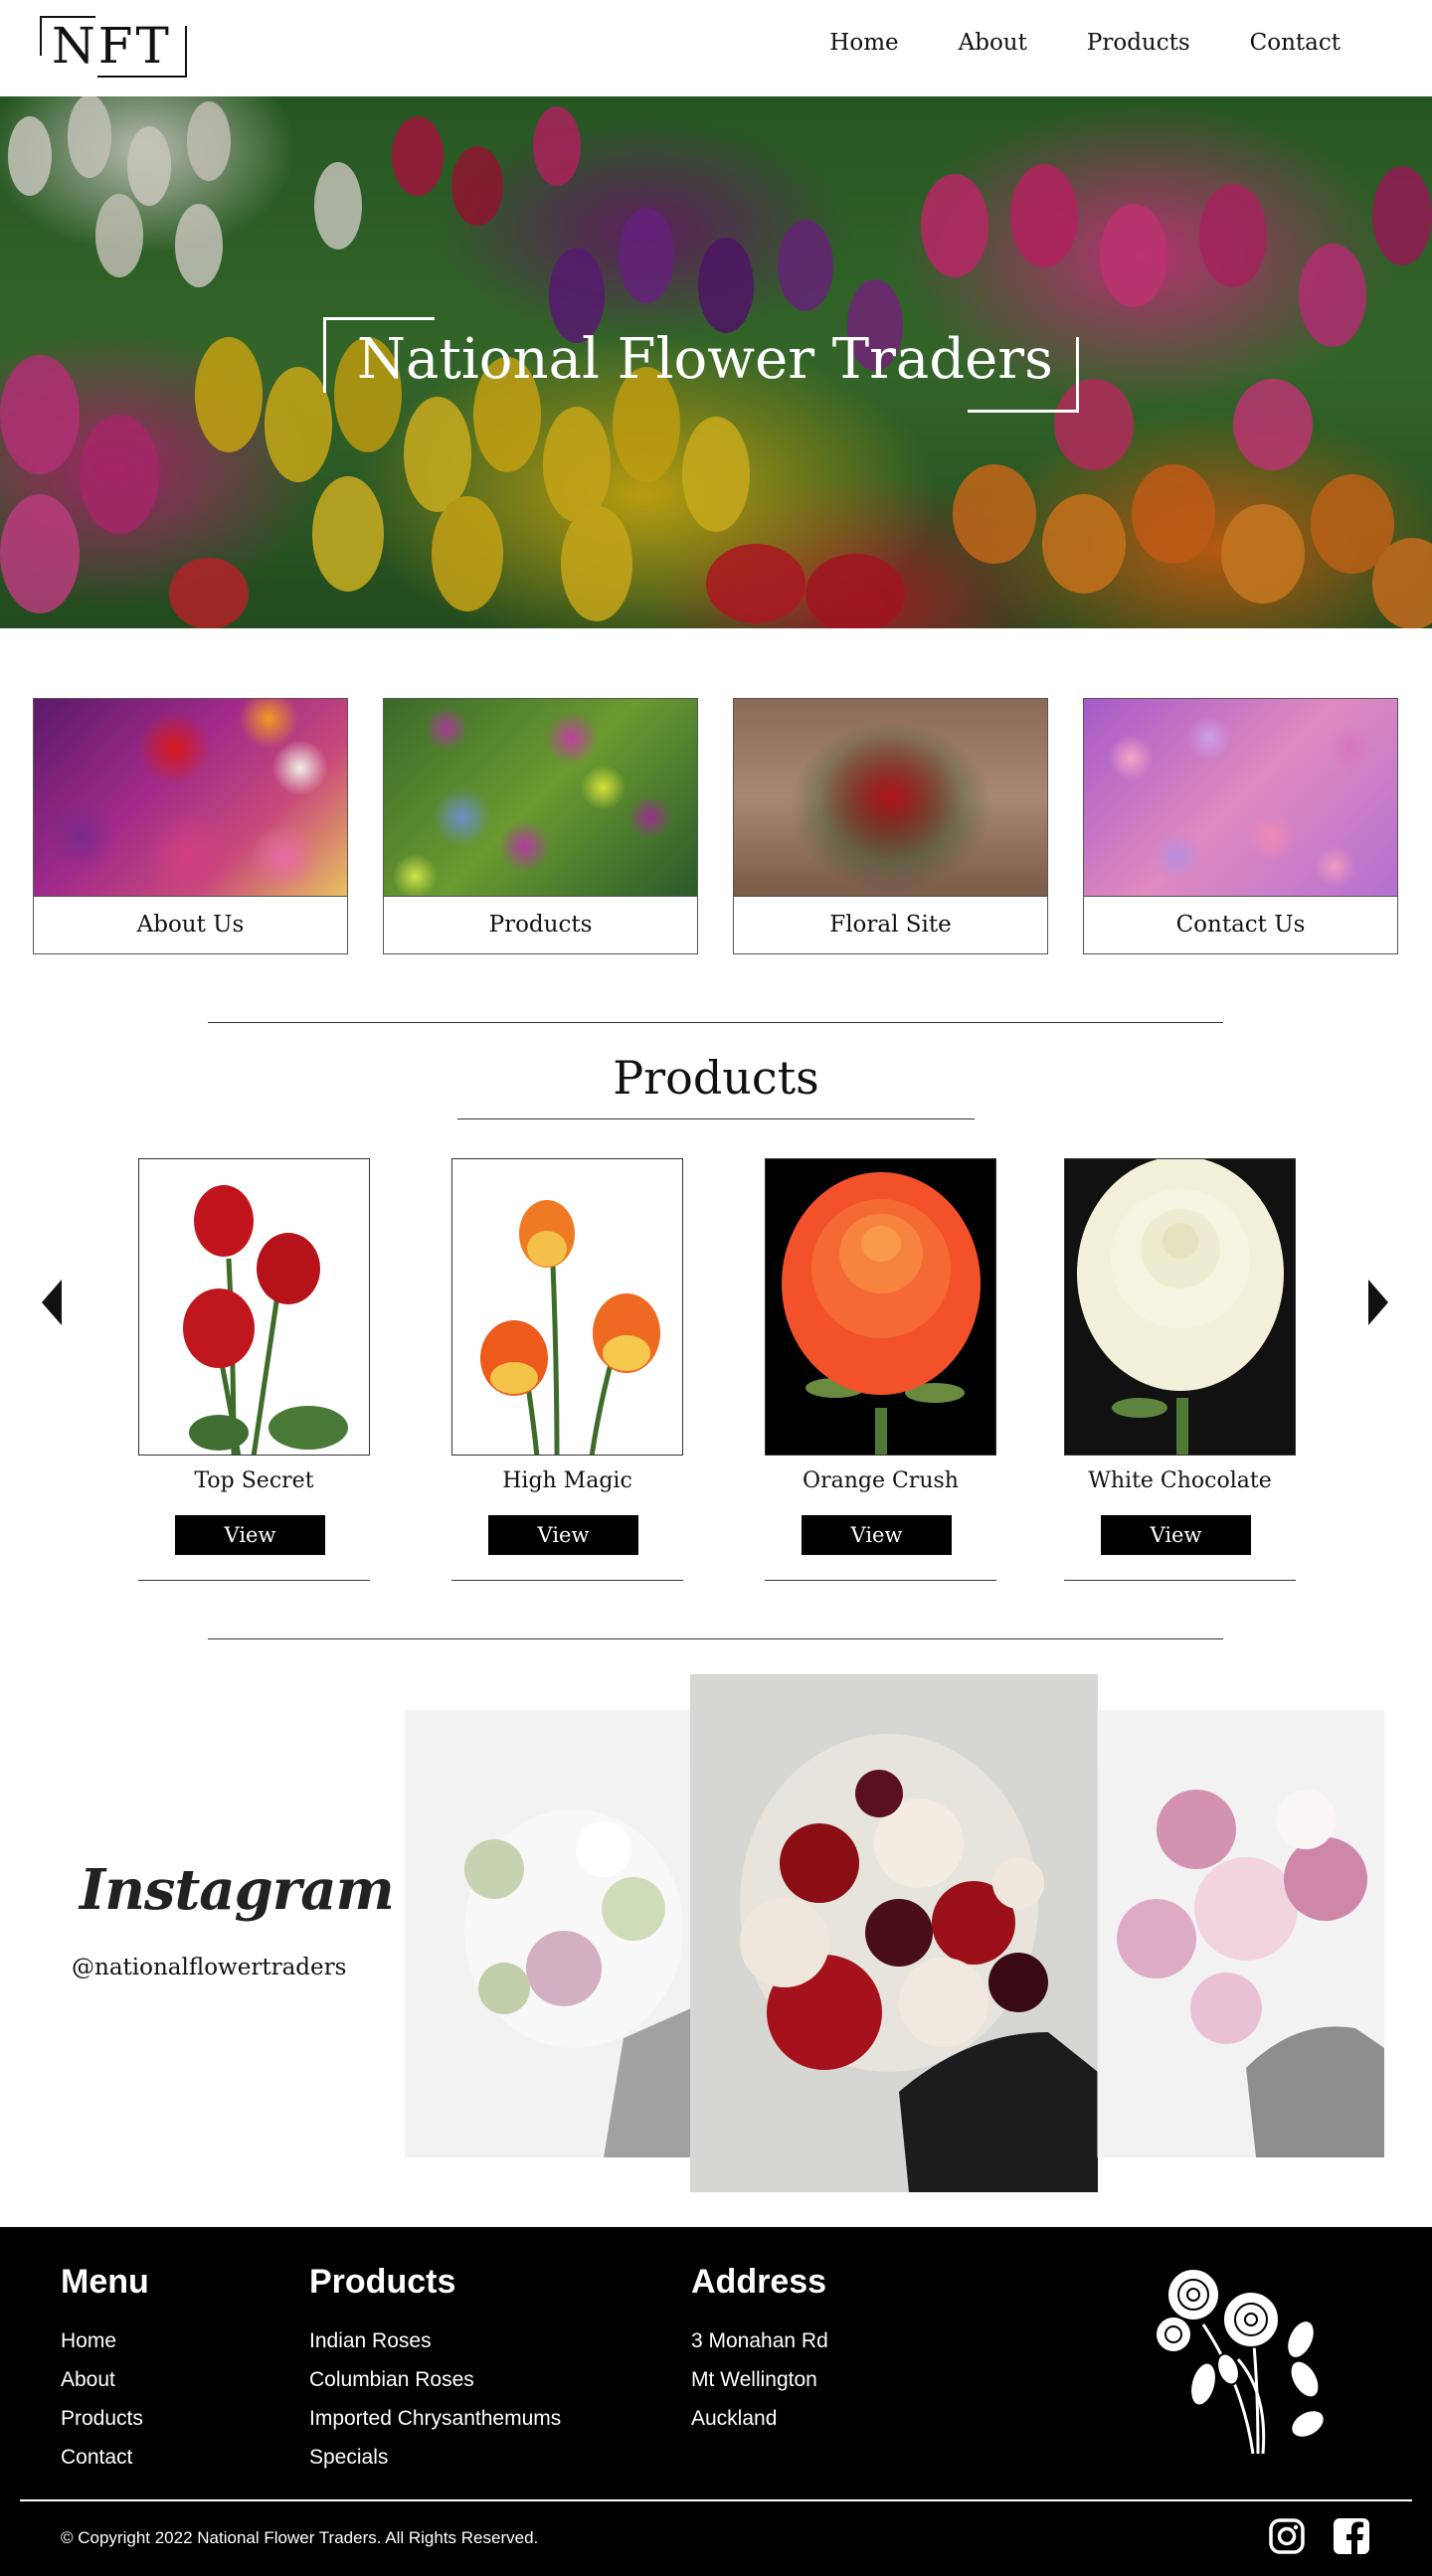 The width and height of the screenshot is (1432, 2576). I want to click on nav-about: About, so click(993, 43).